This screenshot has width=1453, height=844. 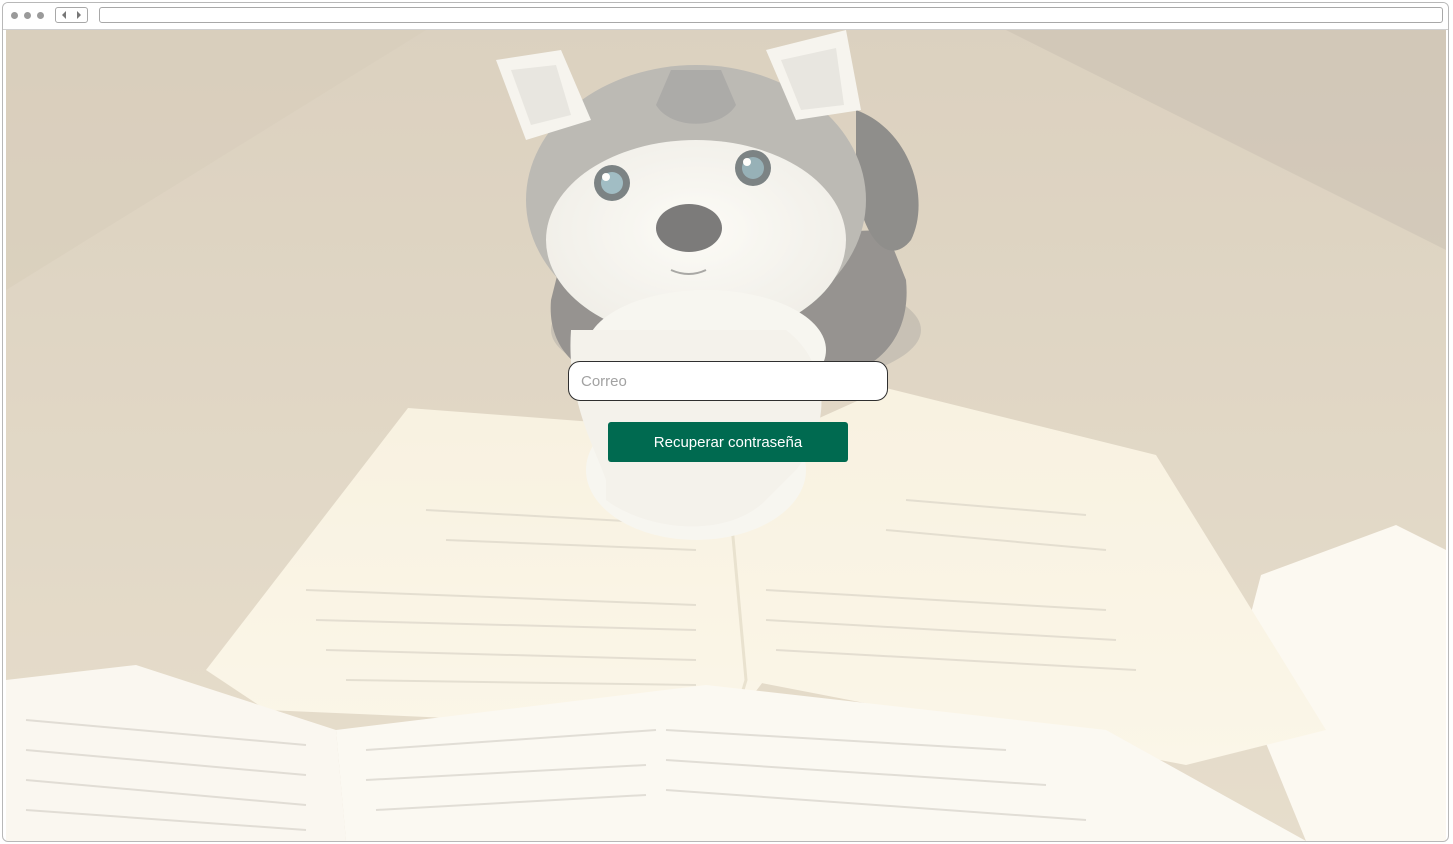 I want to click on chevron-right-icon, so click(x=80, y=15).